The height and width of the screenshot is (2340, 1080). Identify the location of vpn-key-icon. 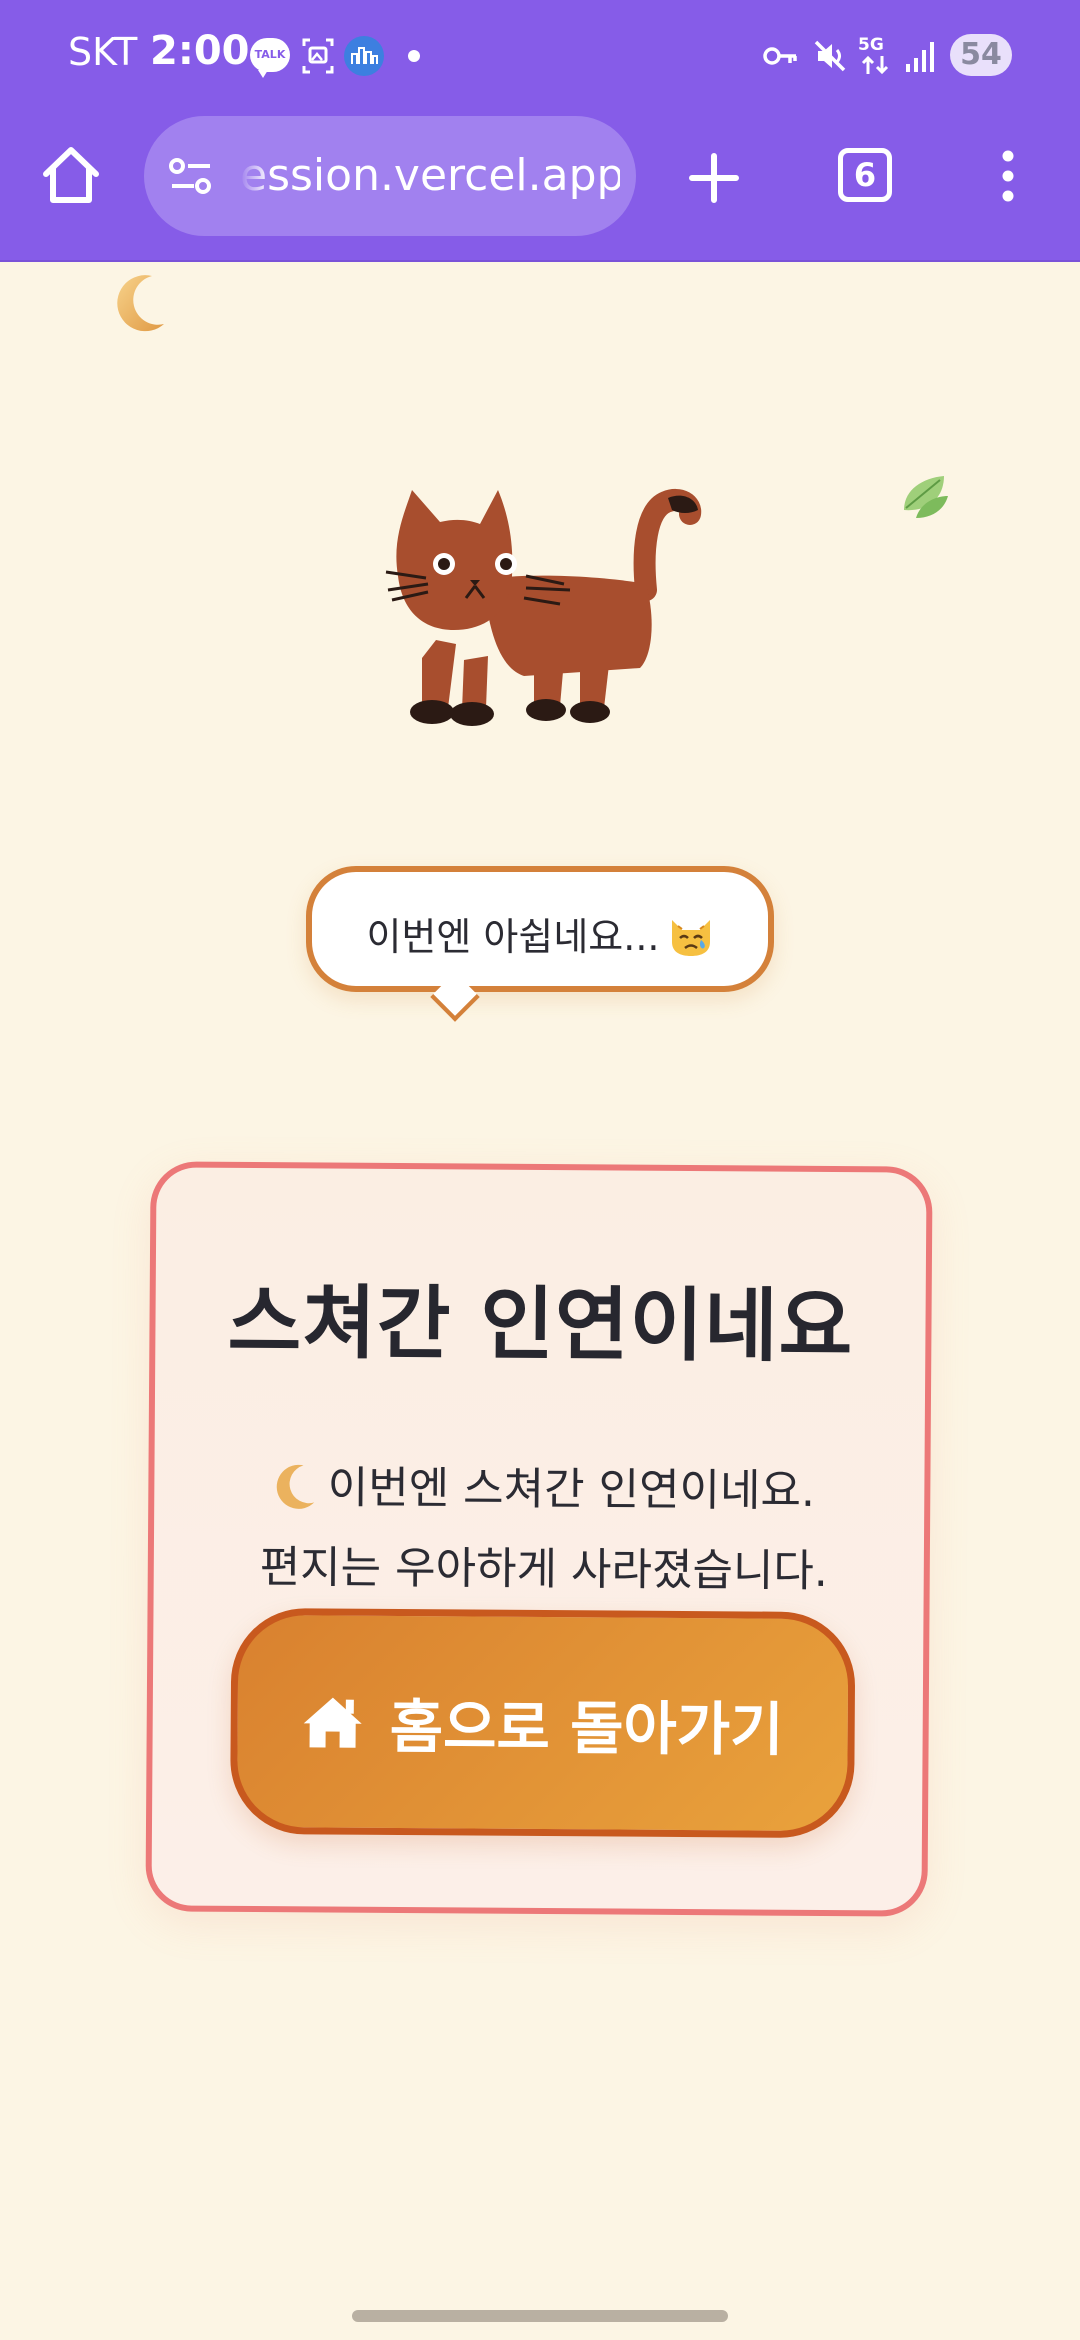
(780, 56).